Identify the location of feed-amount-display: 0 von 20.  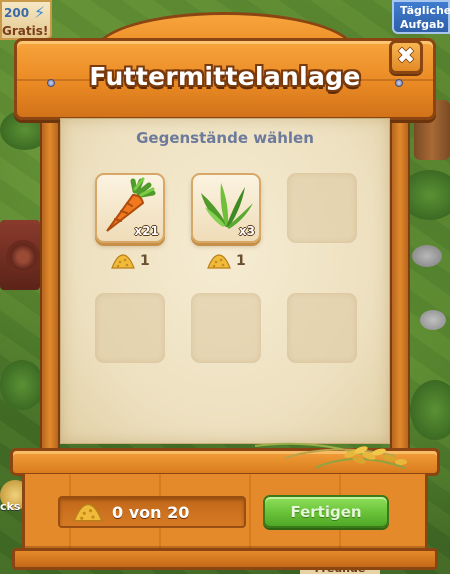
(152, 512).